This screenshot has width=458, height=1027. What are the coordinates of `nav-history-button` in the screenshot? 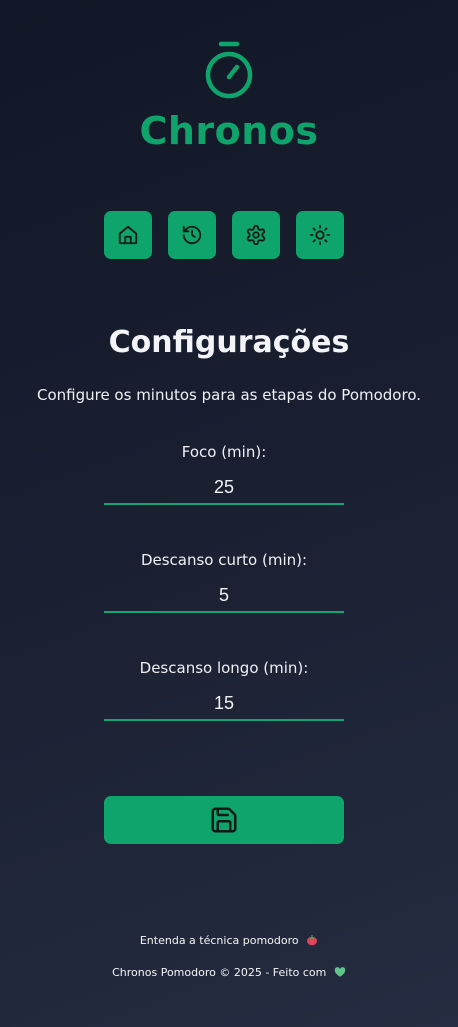 It's located at (192, 235).